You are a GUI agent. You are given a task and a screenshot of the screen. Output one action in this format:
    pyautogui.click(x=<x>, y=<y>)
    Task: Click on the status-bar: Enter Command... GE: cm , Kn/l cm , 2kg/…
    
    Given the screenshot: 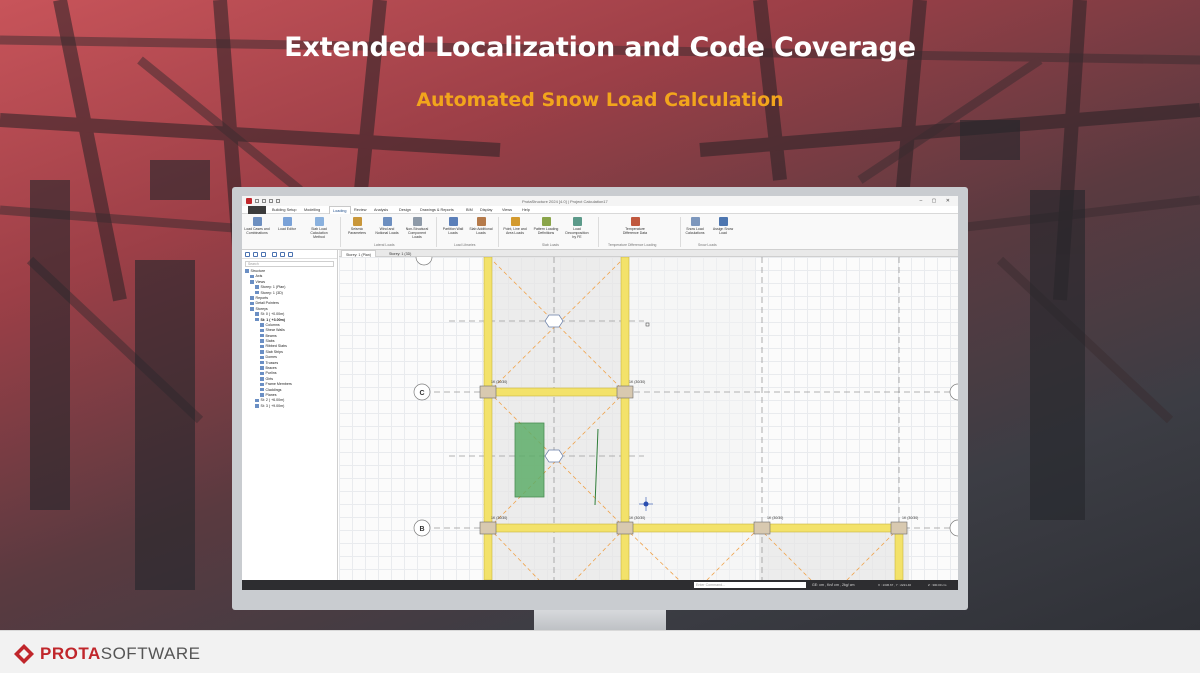 What is the action you would take?
    pyautogui.click(x=600, y=585)
    